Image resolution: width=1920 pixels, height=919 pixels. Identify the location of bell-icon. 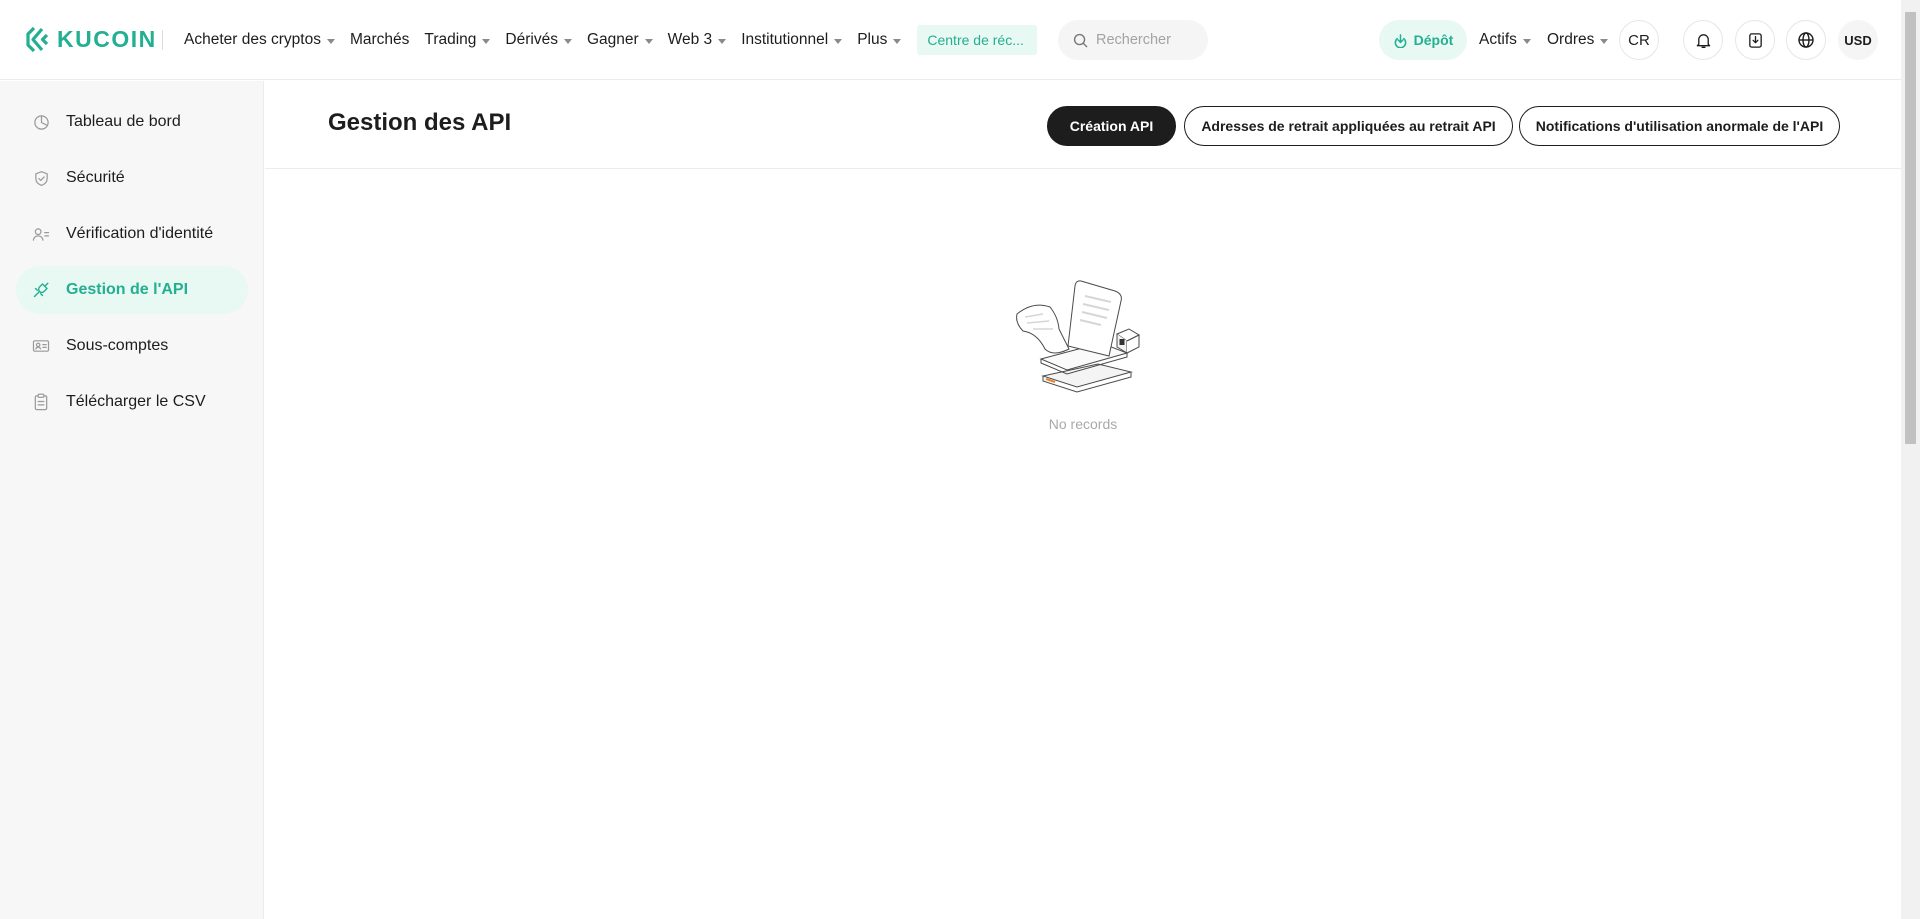
(1703, 40).